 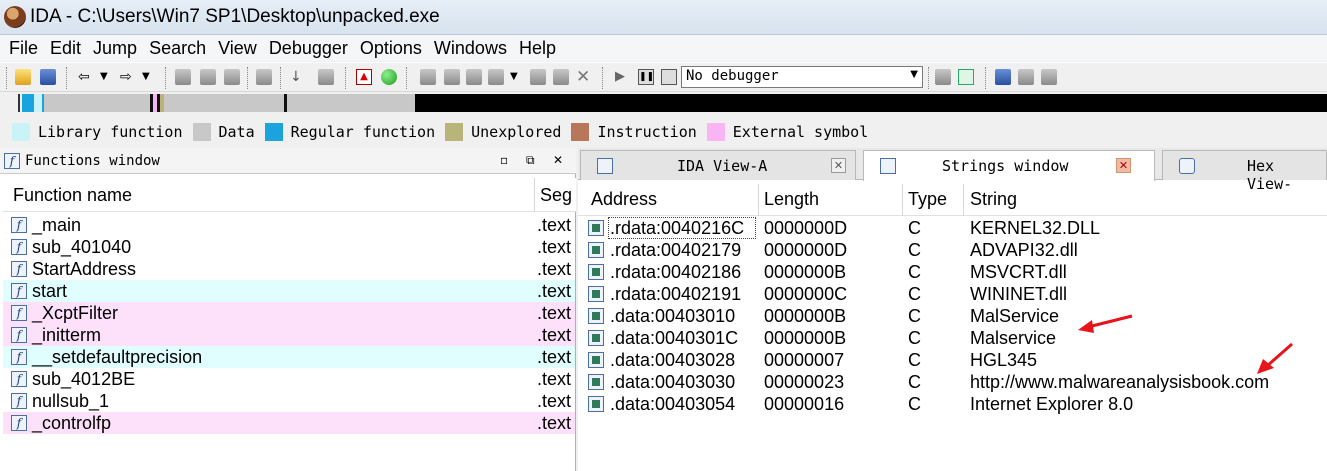 I want to click on menu-view: View, so click(x=237, y=48).